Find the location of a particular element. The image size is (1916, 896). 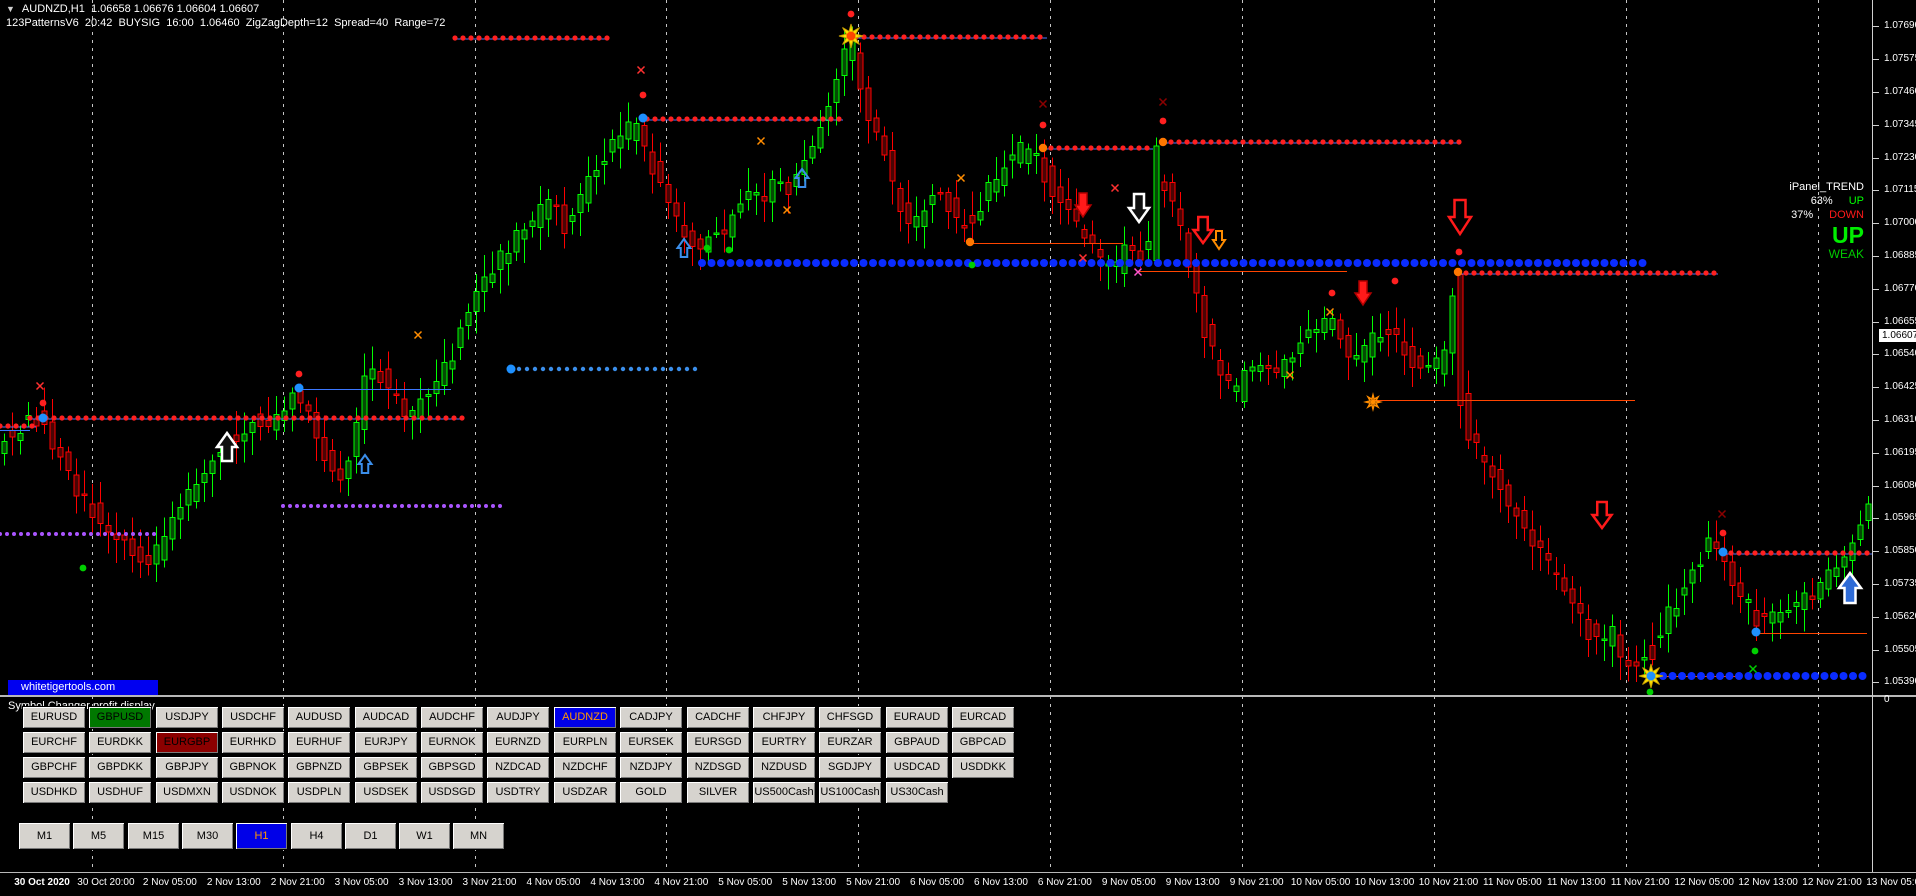

window-separator is located at coordinates (958, 696).